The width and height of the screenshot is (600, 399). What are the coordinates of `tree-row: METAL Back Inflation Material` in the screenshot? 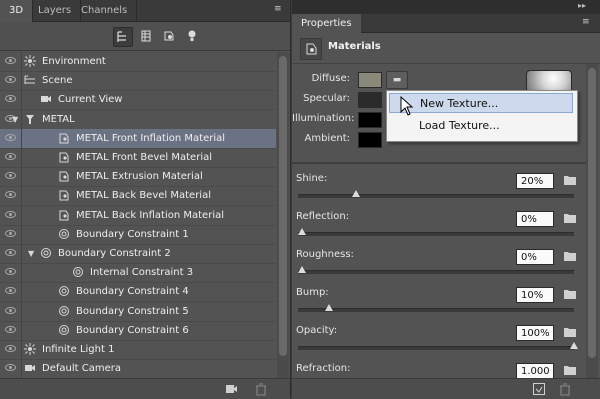 It's located at (138, 215).